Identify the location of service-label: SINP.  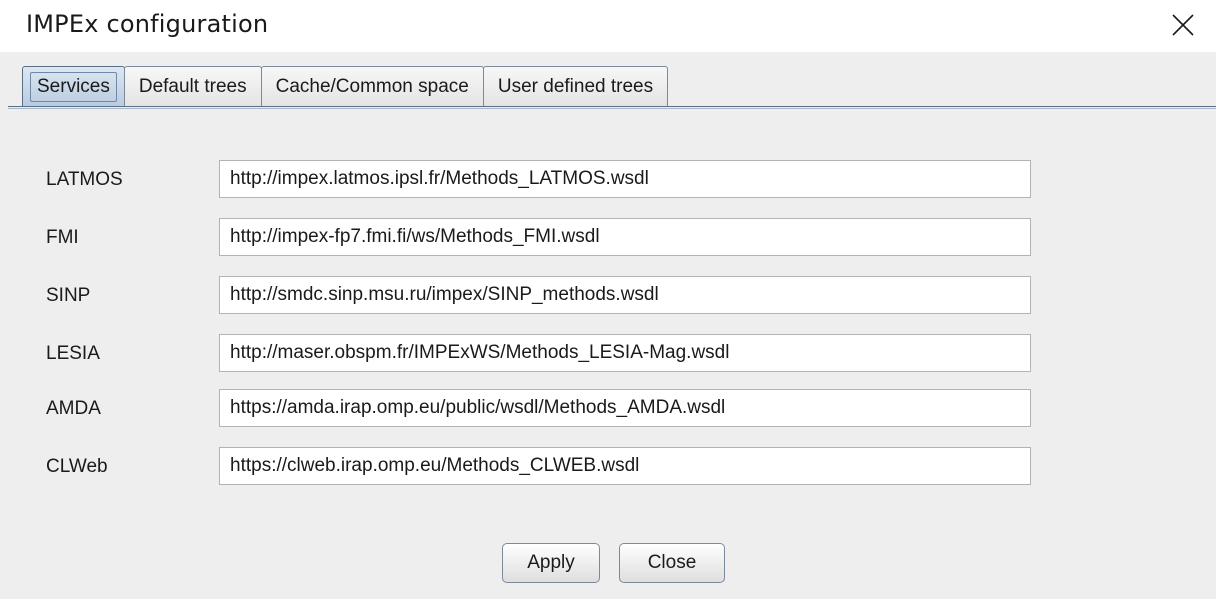
(68, 295).